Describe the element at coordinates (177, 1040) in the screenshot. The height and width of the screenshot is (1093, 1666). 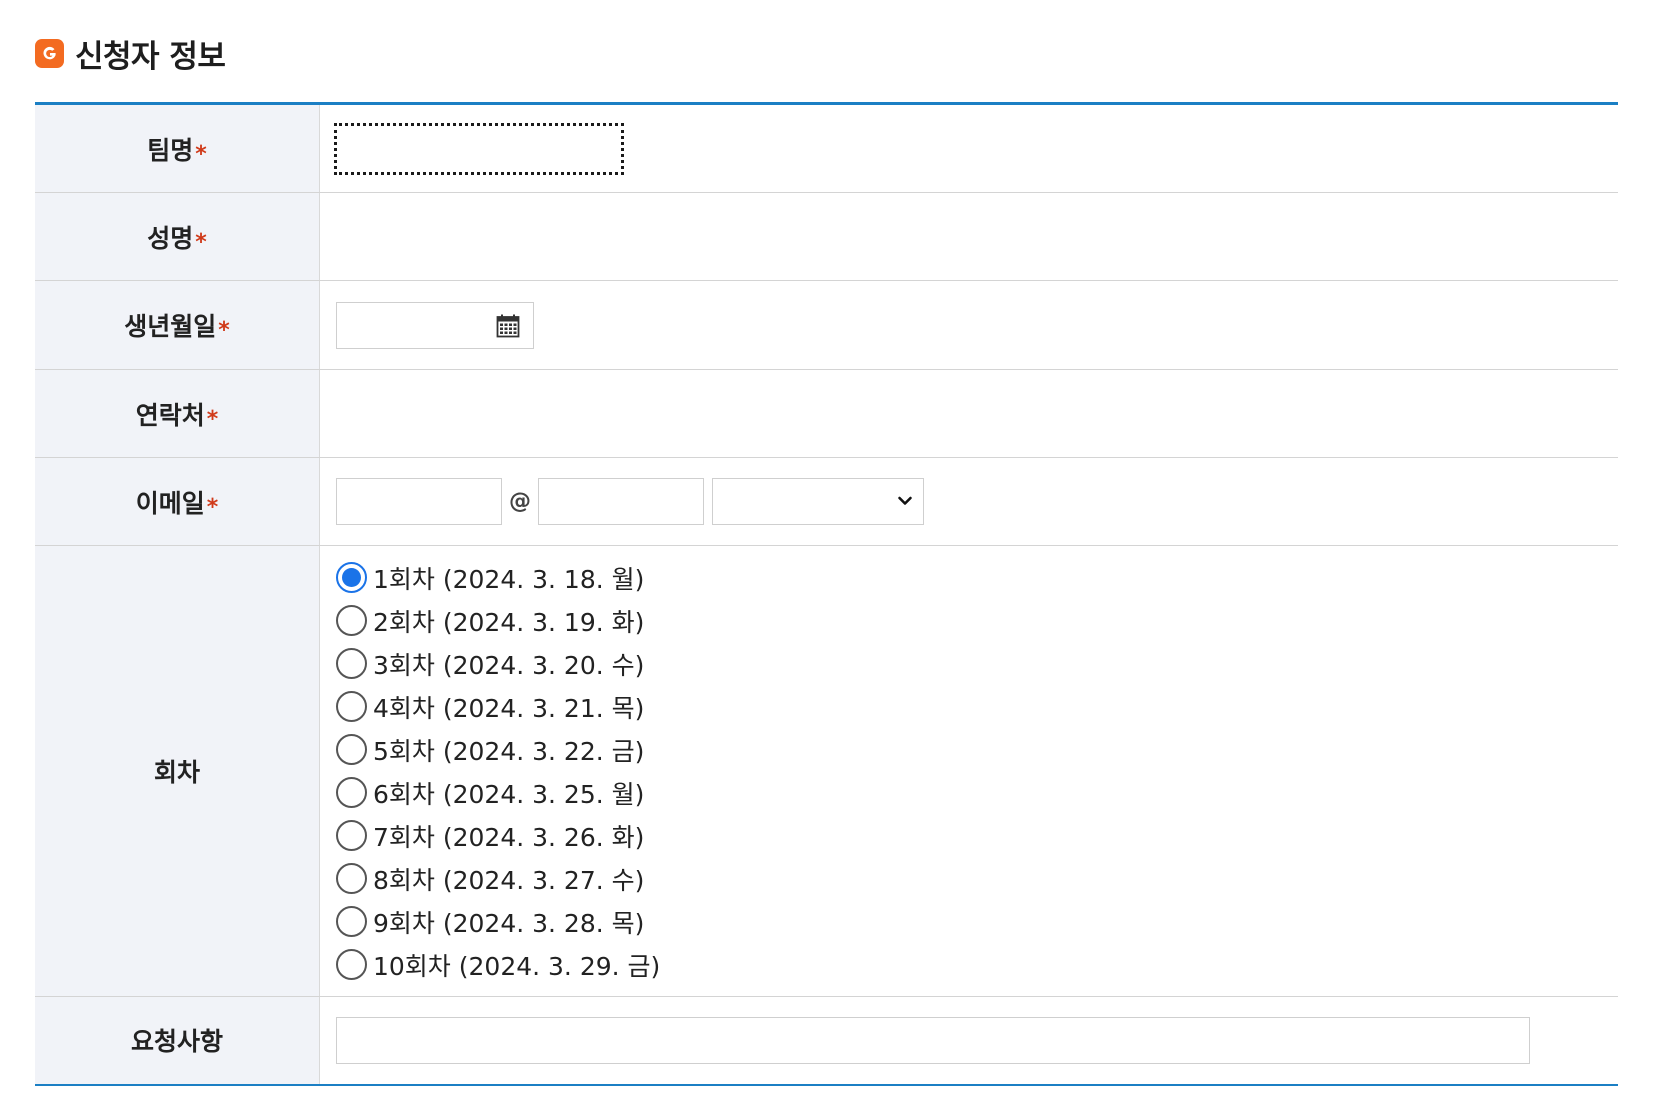
I see `request-label: 요청사항` at that location.